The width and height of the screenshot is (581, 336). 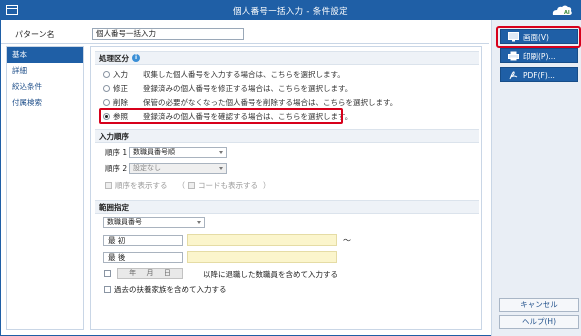 I want to click on pattern-name-label: パターン名, so click(x=35, y=34).